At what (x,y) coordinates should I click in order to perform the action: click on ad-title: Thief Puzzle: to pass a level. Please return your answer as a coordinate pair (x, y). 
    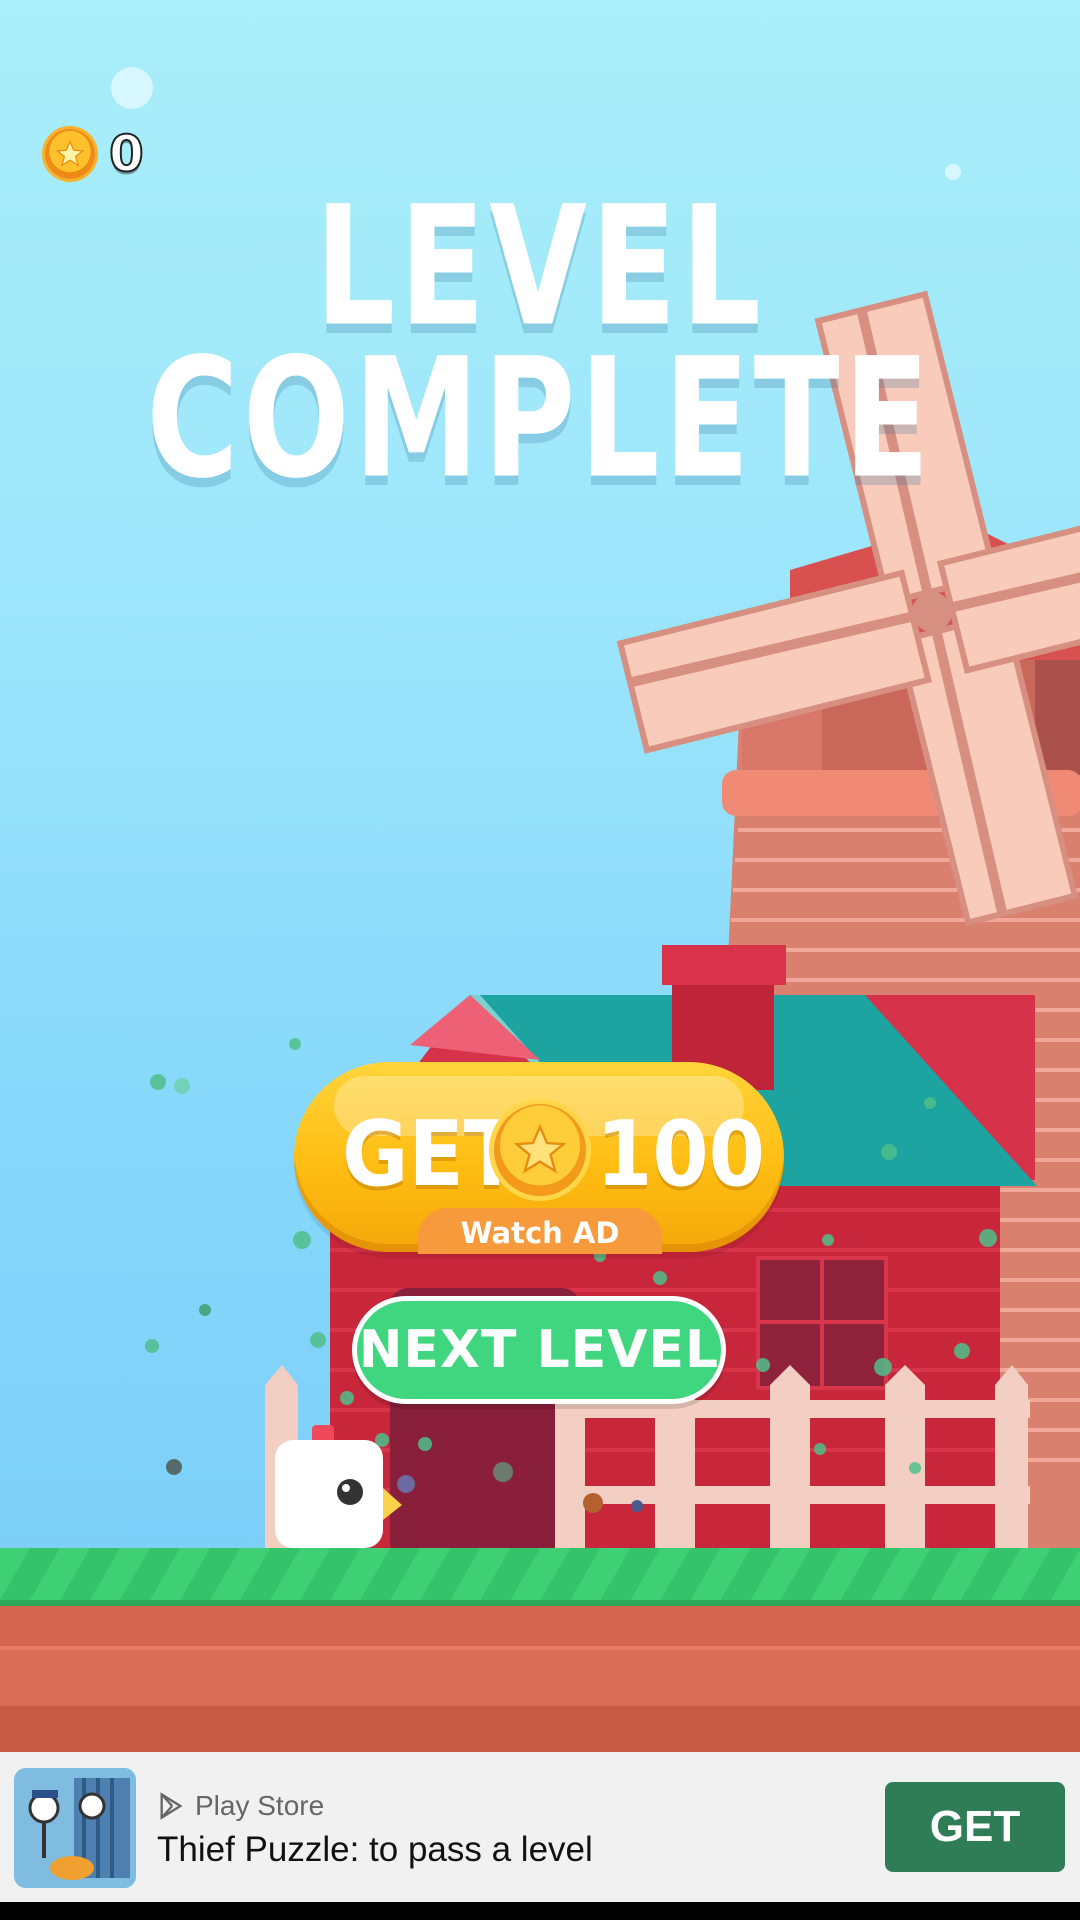
    Looking at the image, I should click on (375, 1850).